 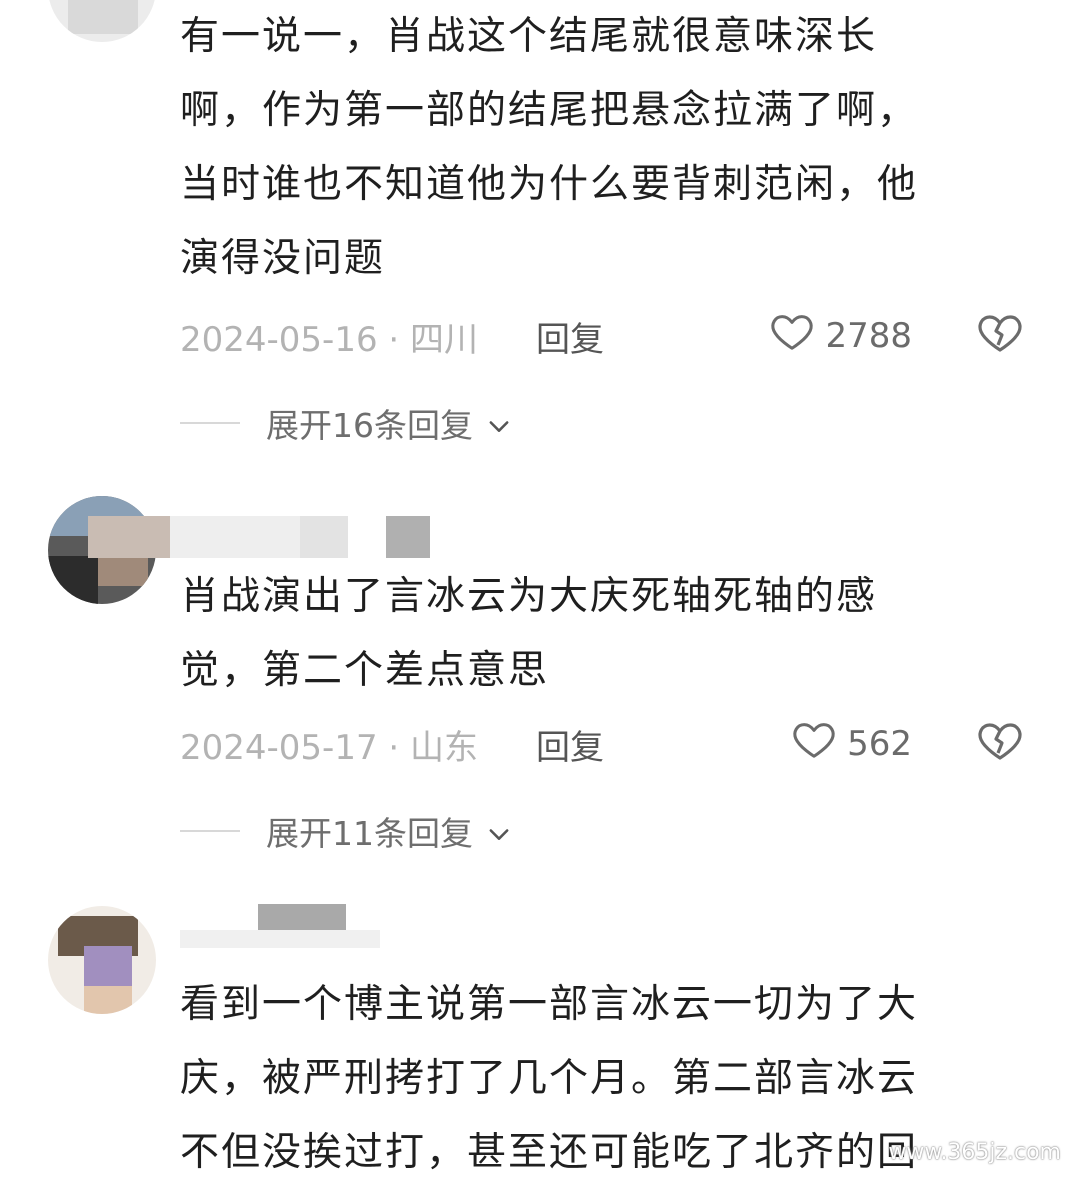 I want to click on expand-replies-label: 展开16条回复, so click(x=369, y=425).